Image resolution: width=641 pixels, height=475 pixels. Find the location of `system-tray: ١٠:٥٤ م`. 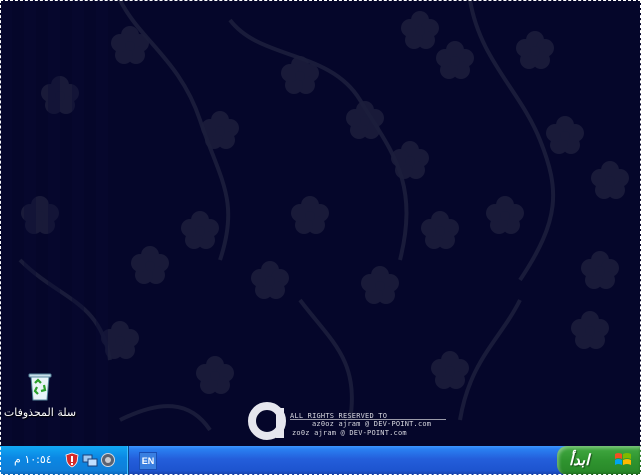

system-tray: ١٠:٥٤ م is located at coordinates (64, 460).